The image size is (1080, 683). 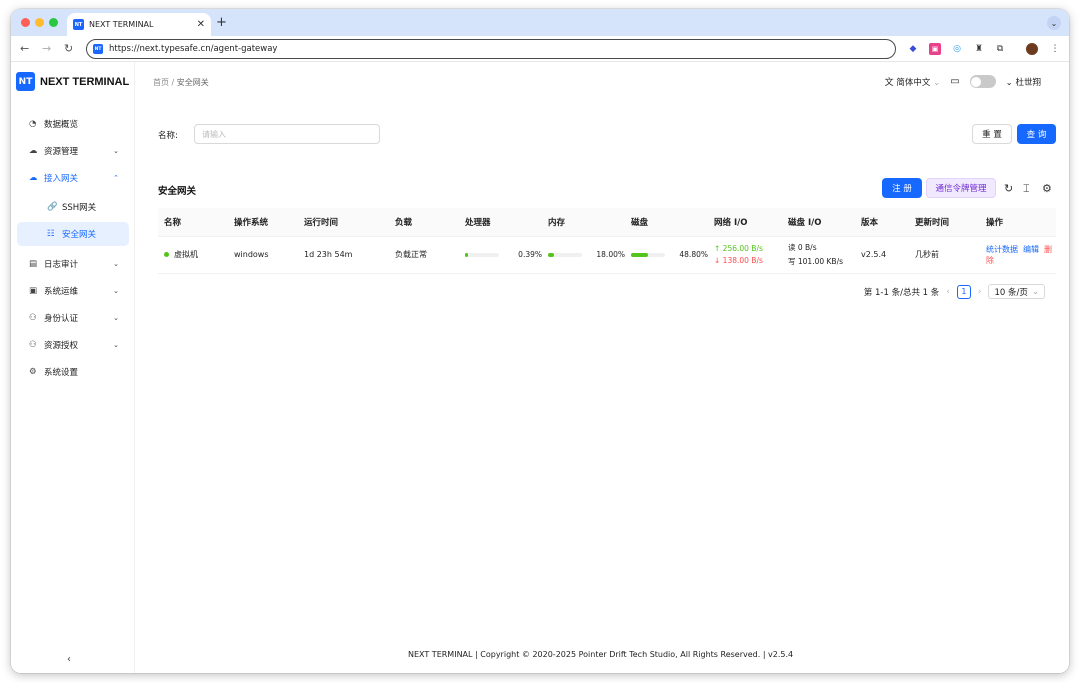 What do you see at coordinates (24, 48) in the screenshot?
I see `back-arrow-icon: ←` at bounding box center [24, 48].